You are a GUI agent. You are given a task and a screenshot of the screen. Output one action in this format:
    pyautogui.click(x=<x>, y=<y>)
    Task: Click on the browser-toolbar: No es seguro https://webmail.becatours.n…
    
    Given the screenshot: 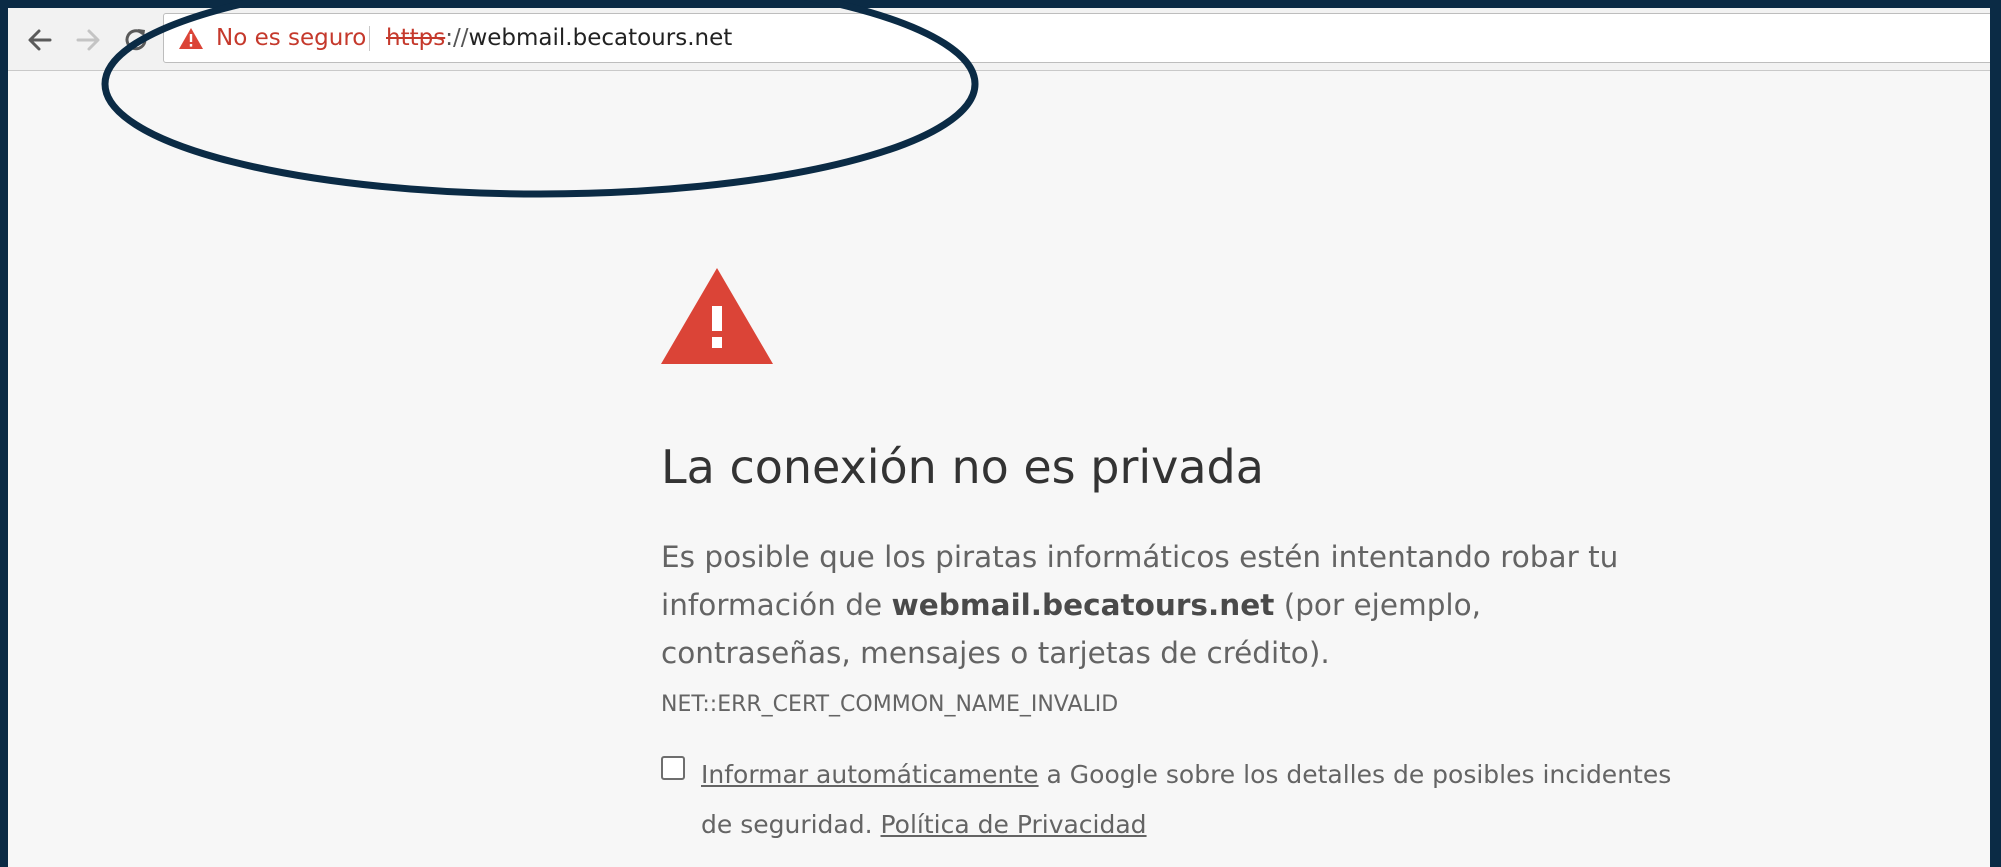 What is the action you would take?
    pyautogui.click(x=1003, y=39)
    